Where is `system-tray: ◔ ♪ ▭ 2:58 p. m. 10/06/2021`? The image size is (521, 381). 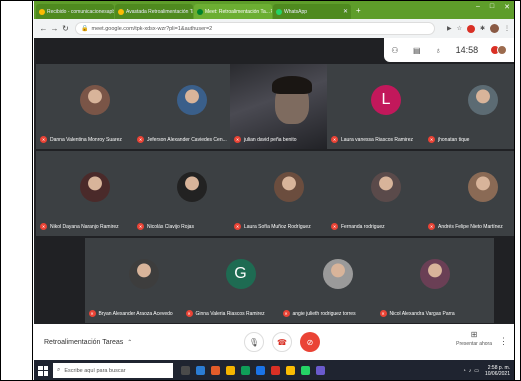 system-tray: ◔ ♪ ▭ 2:58 p. m. 10/06/2021 is located at coordinates (486, 371).